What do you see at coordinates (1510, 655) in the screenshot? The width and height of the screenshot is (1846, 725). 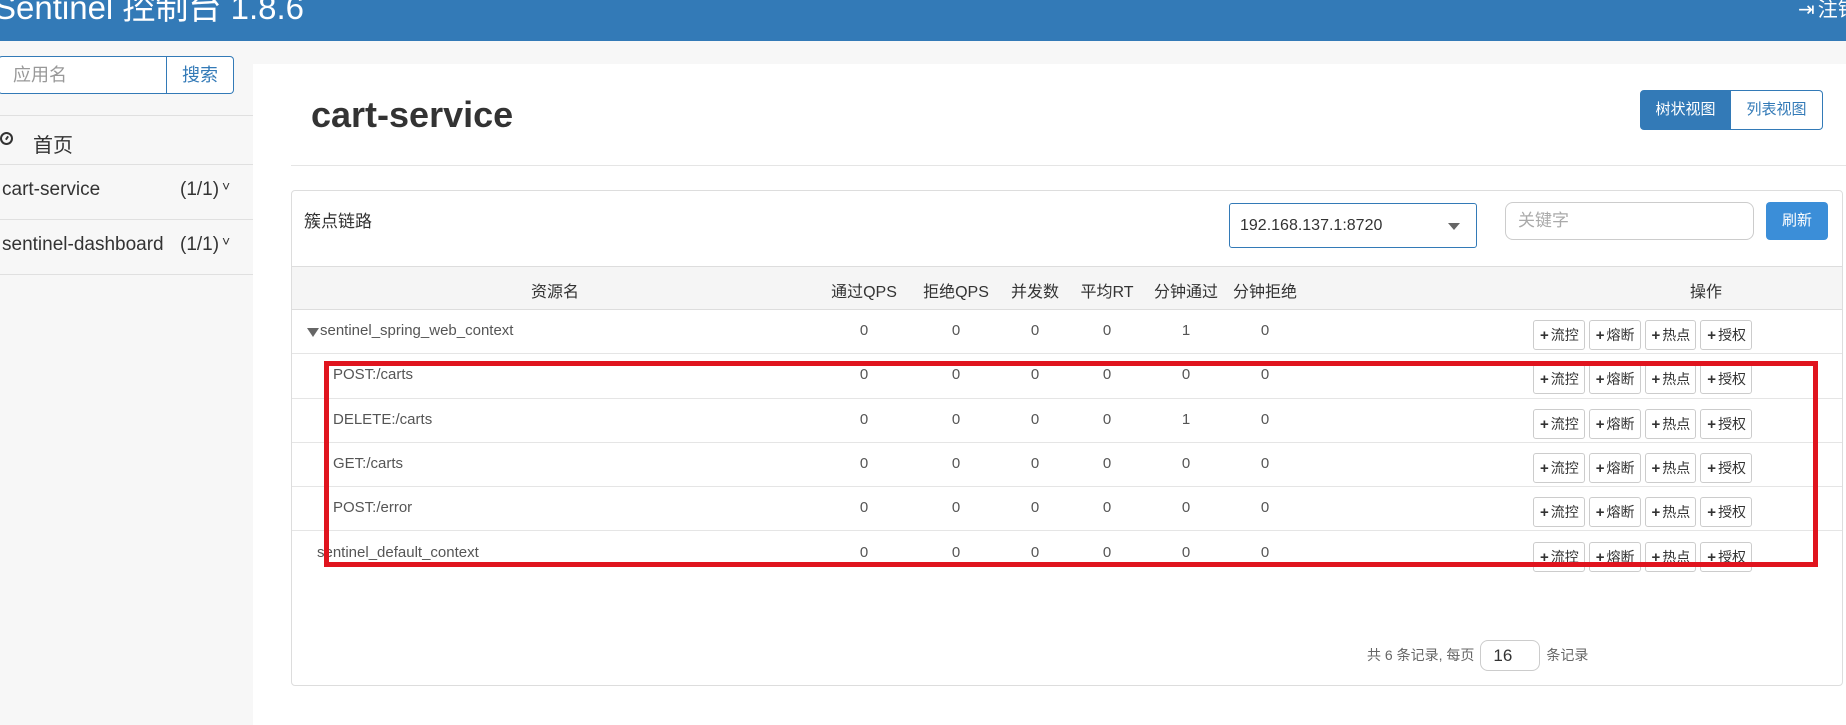 I see `page-size-input: 16` at bounding box center [1510, 655].